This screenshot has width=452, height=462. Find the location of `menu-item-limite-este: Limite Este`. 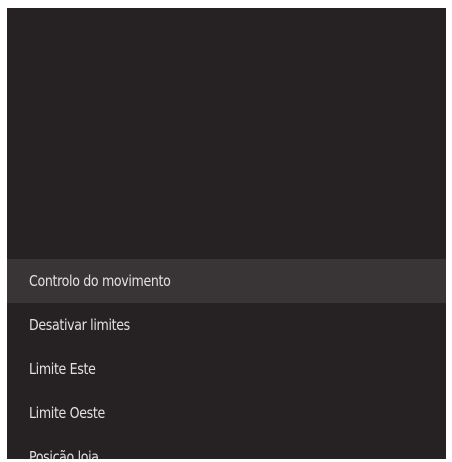

menu-item-limite-este: Limite Este is located at coordinates (226, 369).